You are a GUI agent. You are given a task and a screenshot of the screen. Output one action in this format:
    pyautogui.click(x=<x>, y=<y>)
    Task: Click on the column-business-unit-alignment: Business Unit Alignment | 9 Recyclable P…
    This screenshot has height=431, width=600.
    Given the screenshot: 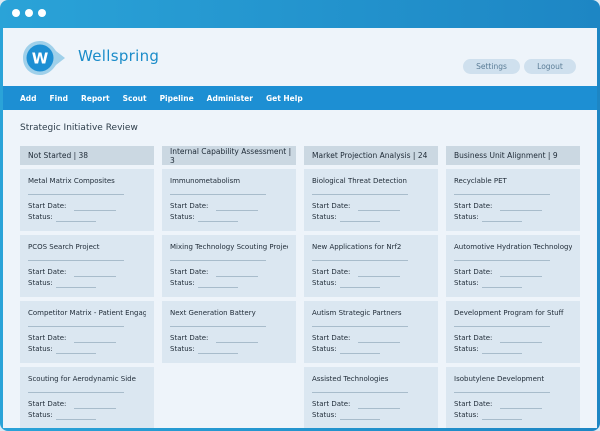 What is the action you would take?
    pyautogui.click(x=513, y=287)
    